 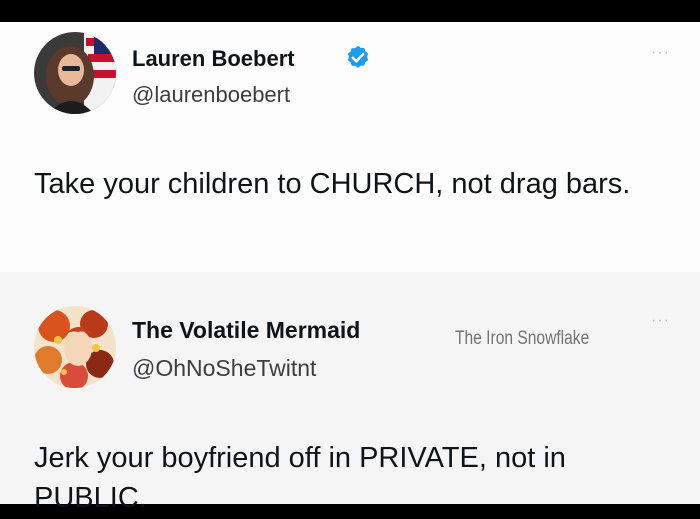 What do you see at coordinates (358, 56) in the screenshot?
I see `verified-badge-icon` at bounding box center [358, 56].